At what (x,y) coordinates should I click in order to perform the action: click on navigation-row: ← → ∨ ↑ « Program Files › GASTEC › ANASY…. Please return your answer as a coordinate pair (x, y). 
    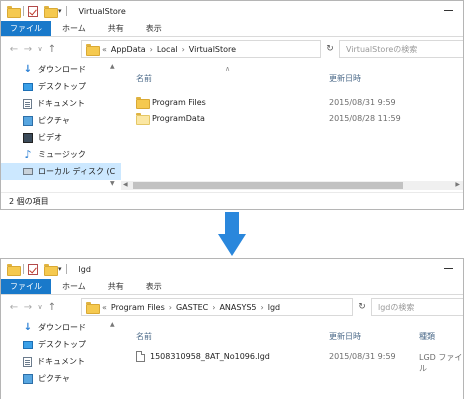
    Looking at the image, I should click on (232, 307).